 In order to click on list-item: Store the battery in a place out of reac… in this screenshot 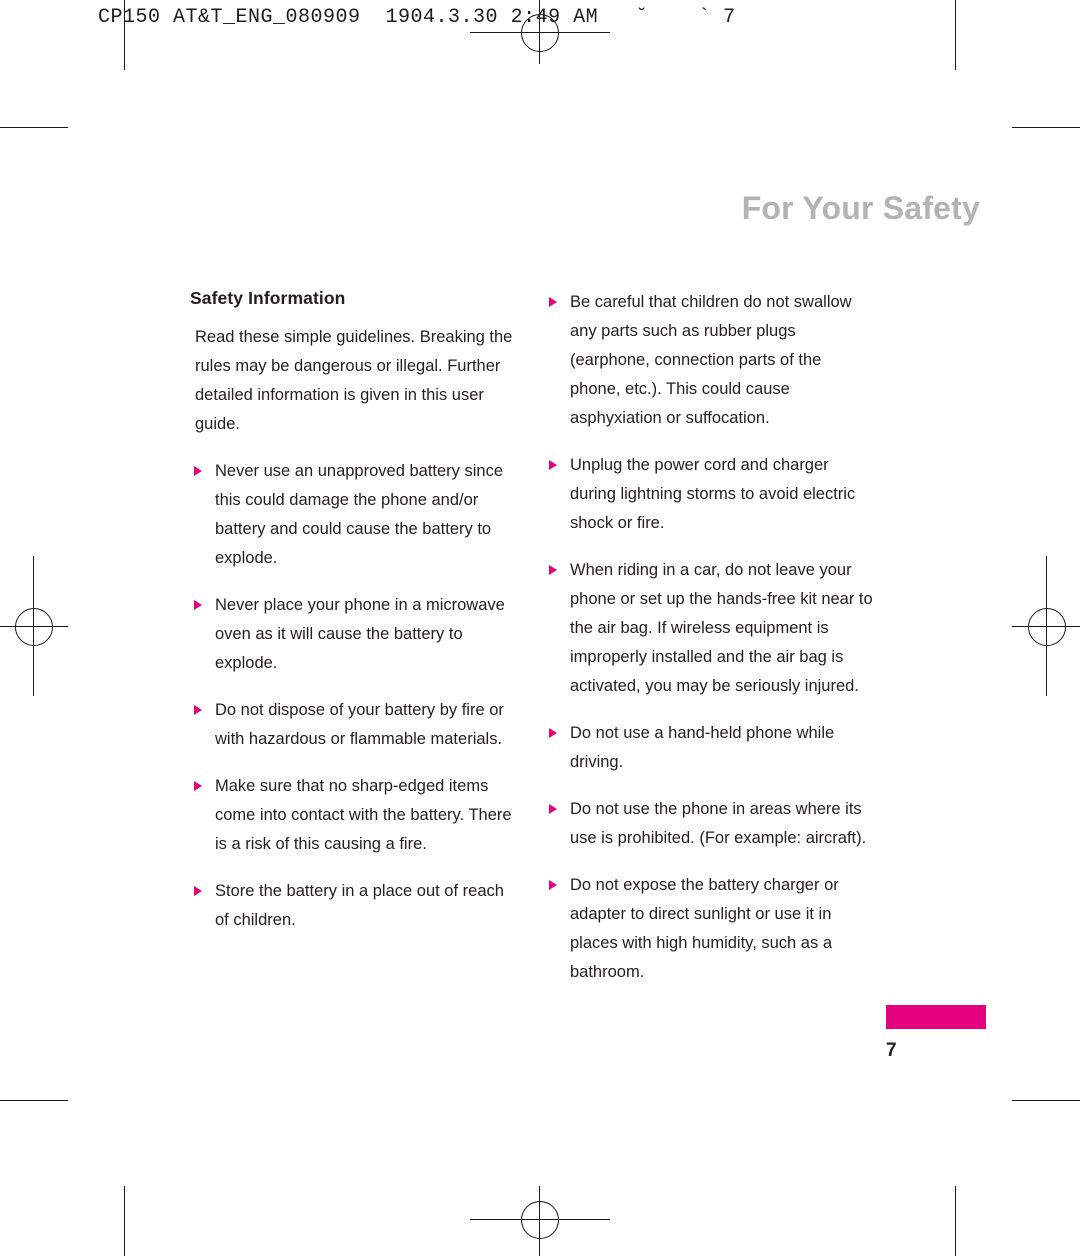, I will do `click(355, 906)`.